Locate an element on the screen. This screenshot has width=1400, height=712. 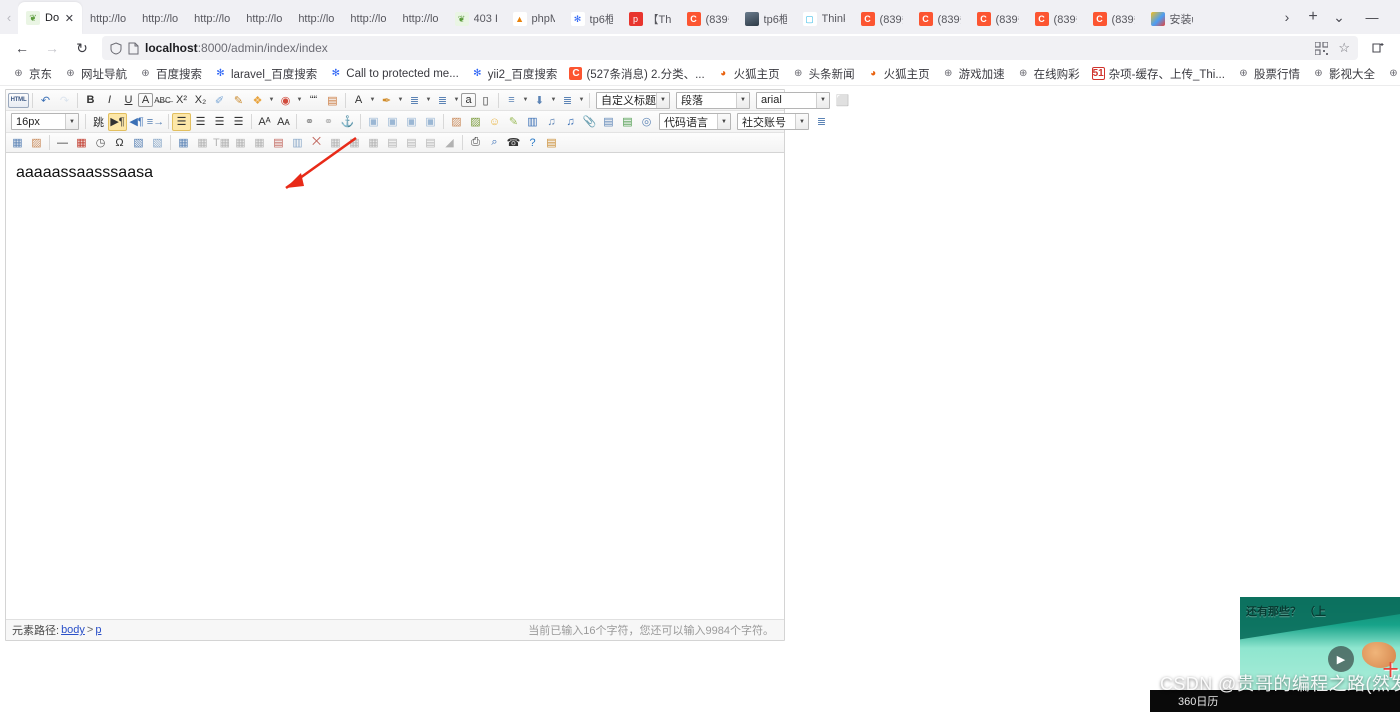
text-color-caret: ▼ is located at coordinates (372, 100).